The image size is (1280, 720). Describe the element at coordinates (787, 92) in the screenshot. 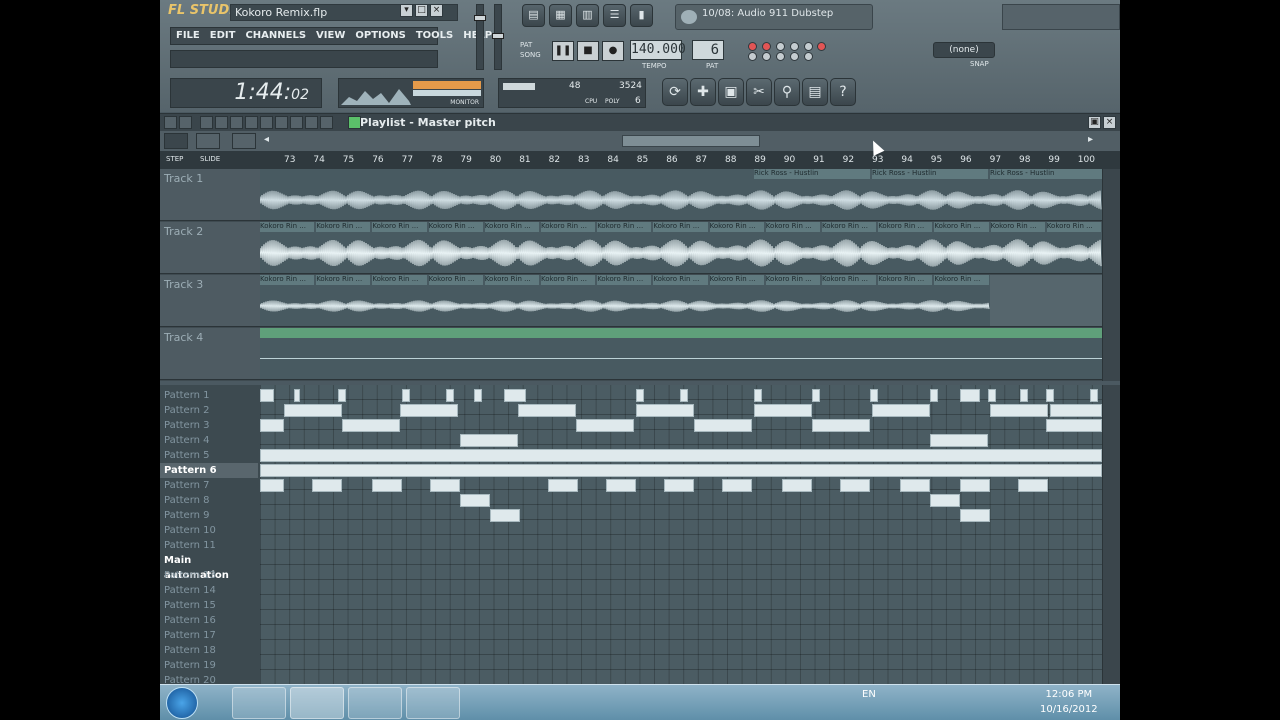

I see `zoom-icon: ⚲` at that location.